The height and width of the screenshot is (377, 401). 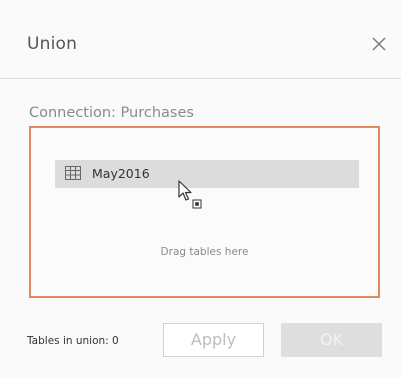 I want to click on table-name: May2016, so click(x=121, y=173).